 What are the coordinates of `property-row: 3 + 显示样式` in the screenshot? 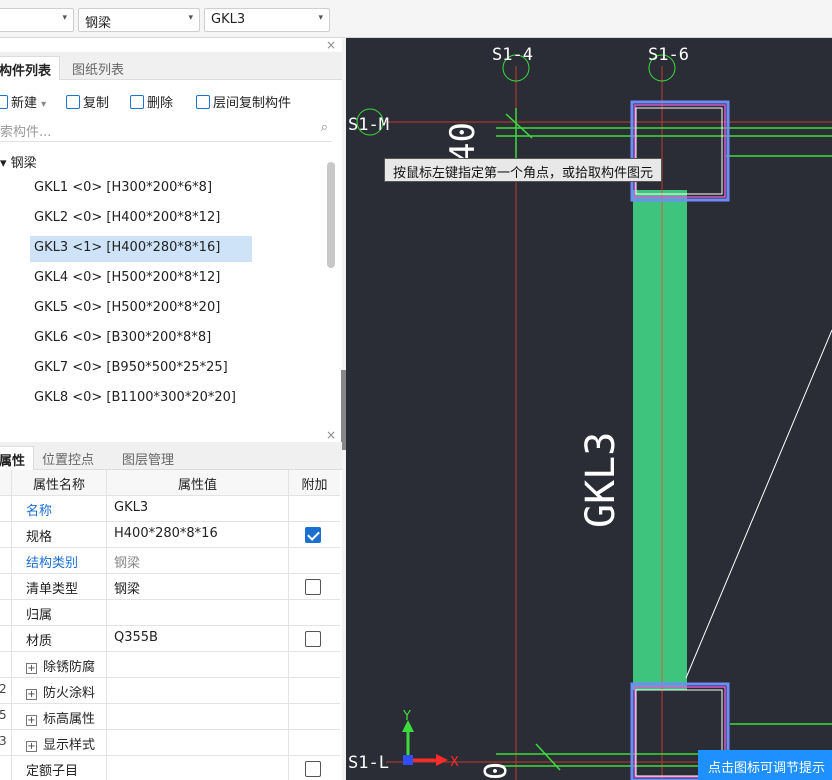 It's located at (170, 743).